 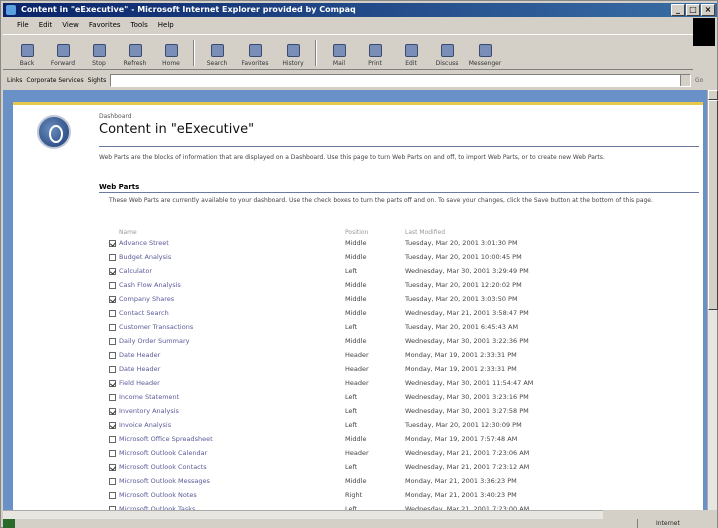 What do you see at coordinates (303, 514) in the screenshot?
I see `horizontal-scrollbar` at bounding box center [303, 514].